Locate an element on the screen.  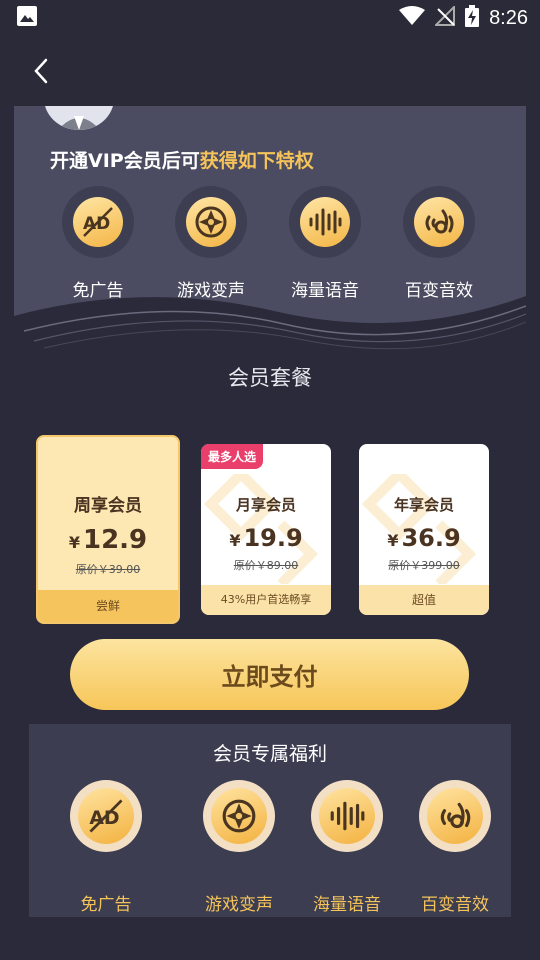
benefit-label: 游戏变声 is located at coordinates (239, 905).